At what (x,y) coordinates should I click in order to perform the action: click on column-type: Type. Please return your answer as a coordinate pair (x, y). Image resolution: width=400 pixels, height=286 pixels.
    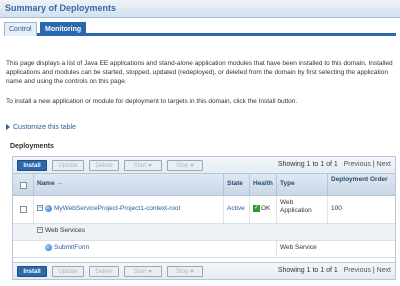
    Looking at the image, I should click on (301, 185).